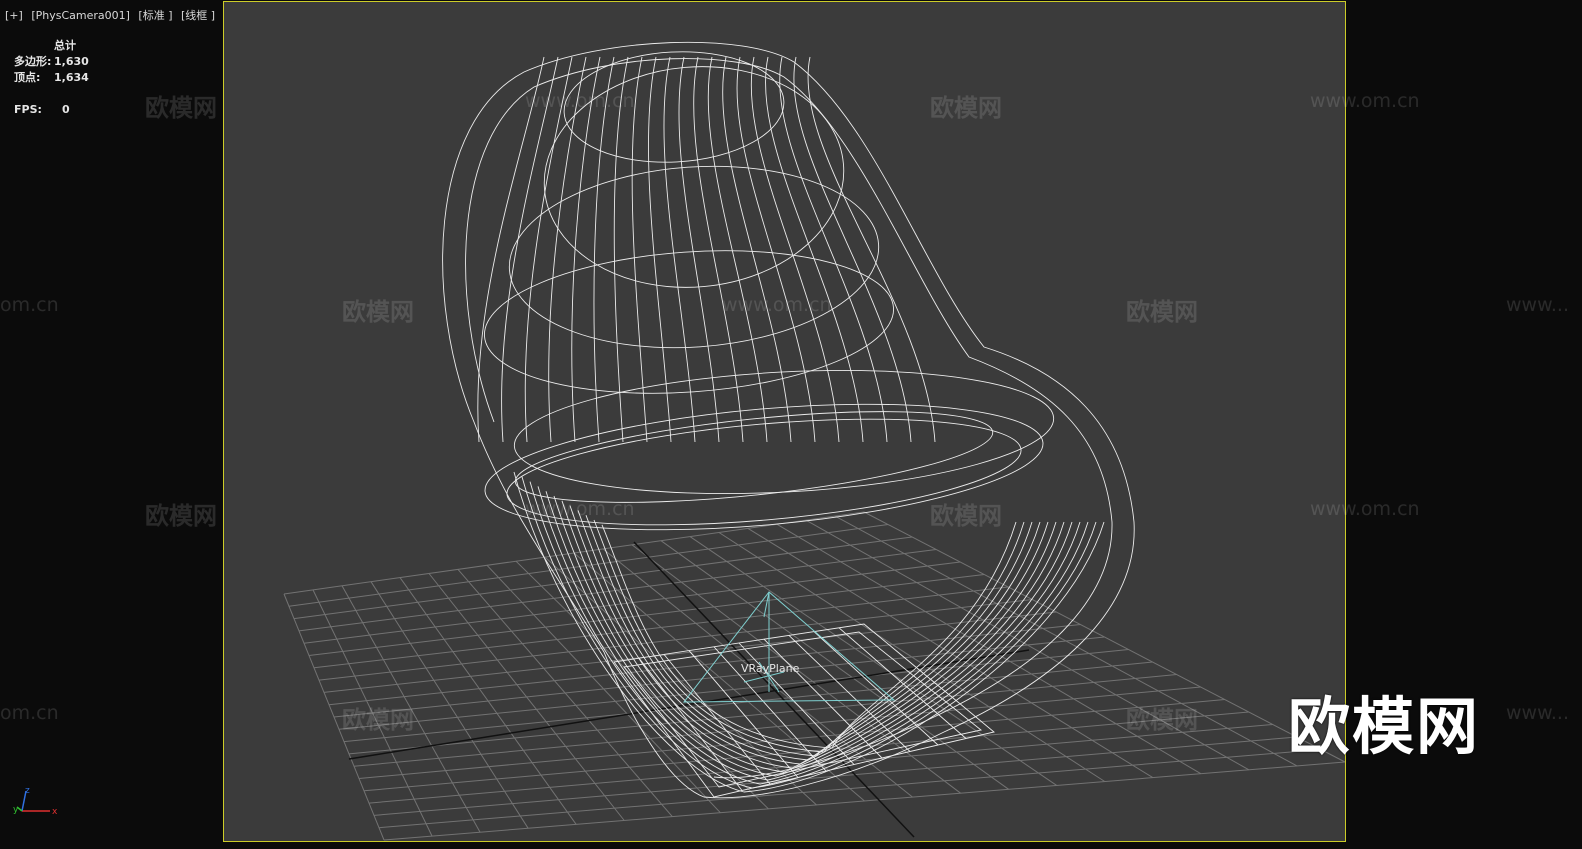 This screenshot has height=849, width=1582. Describe the element at coordinates (65, 45) in the screenshot. I see `stats-header: 总计` at that location.